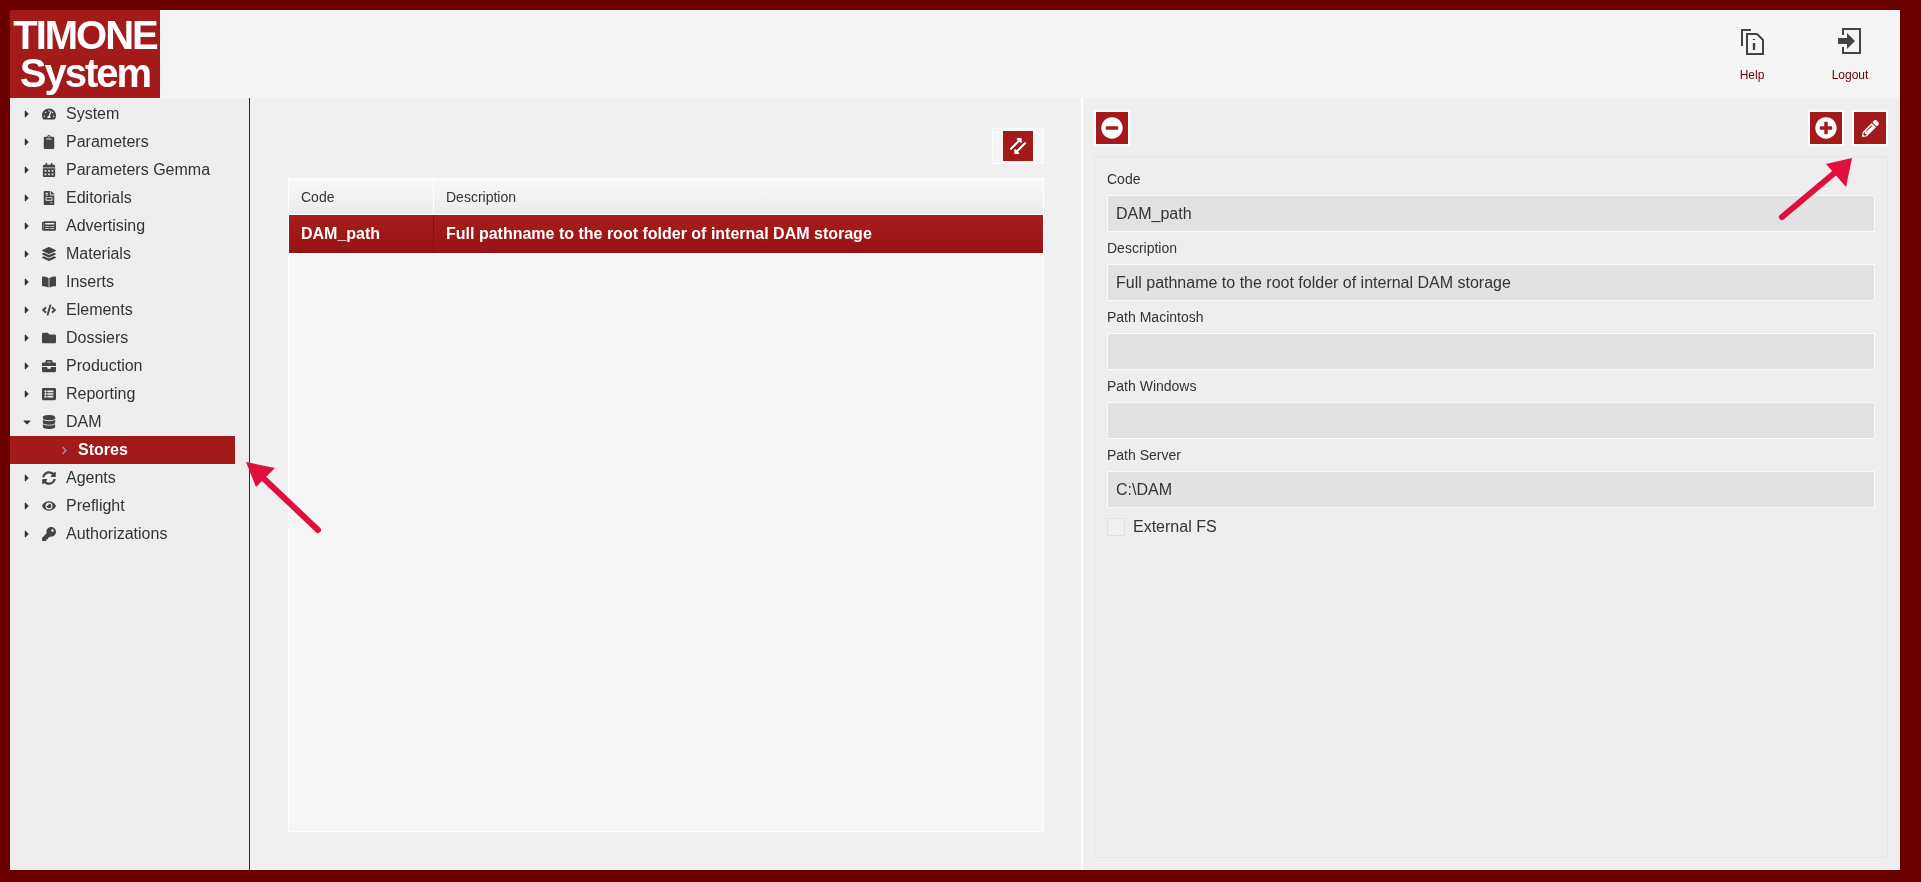 This screenshot has width=1921, height=882. Describe the element at coordinates (85, 54) in the screenshot. I see `logo: TIMONE System` at that location.